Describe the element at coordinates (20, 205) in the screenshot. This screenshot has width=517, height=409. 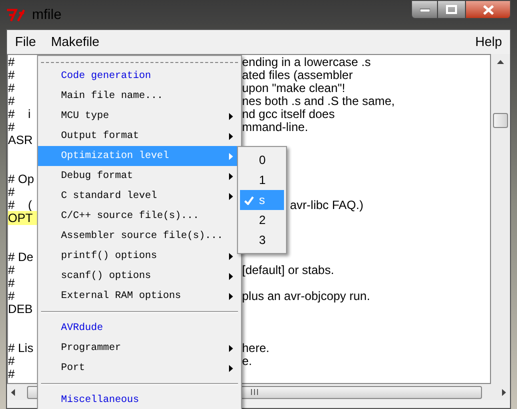
I see `code-line: # (` at that location.